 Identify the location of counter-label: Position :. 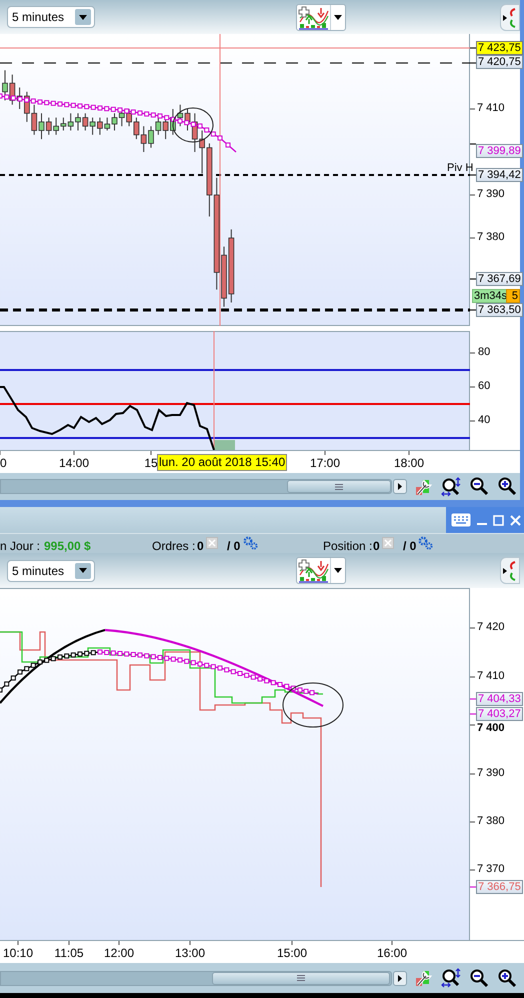
(347, 546).